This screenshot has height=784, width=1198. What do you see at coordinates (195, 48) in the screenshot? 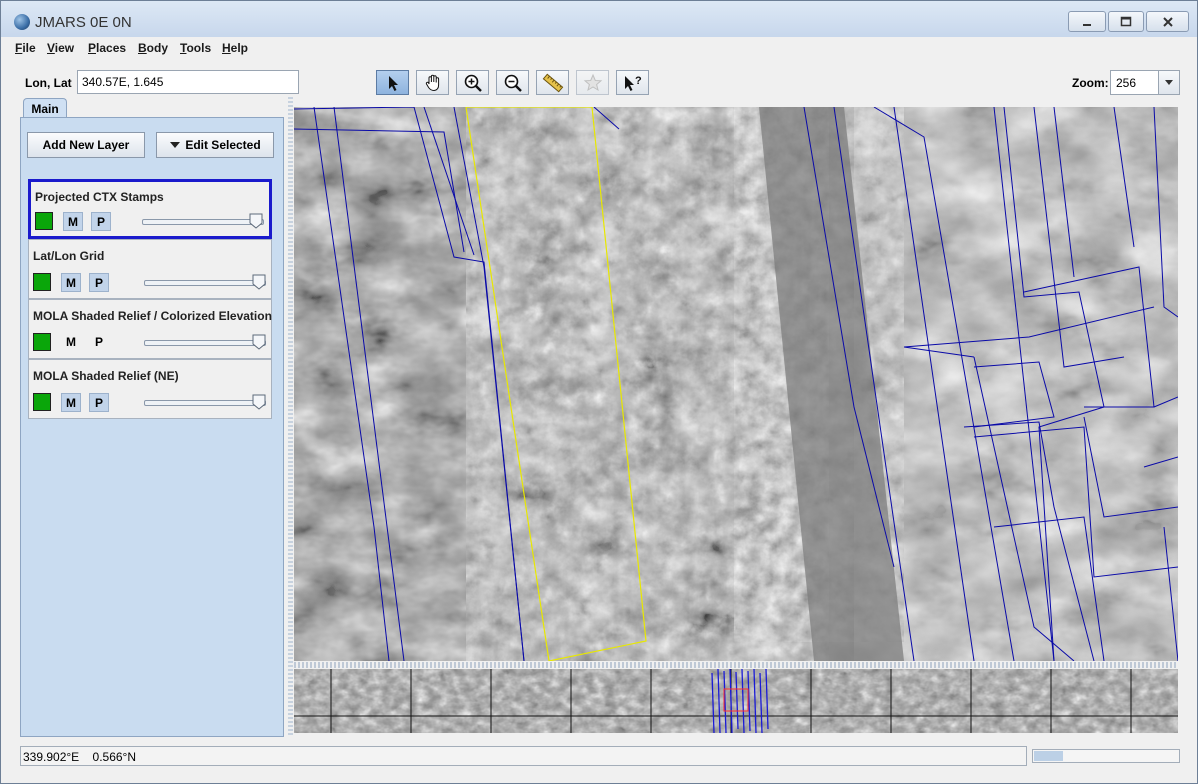
I see `menu-tools: Tools` at bounding box center [195, 48].